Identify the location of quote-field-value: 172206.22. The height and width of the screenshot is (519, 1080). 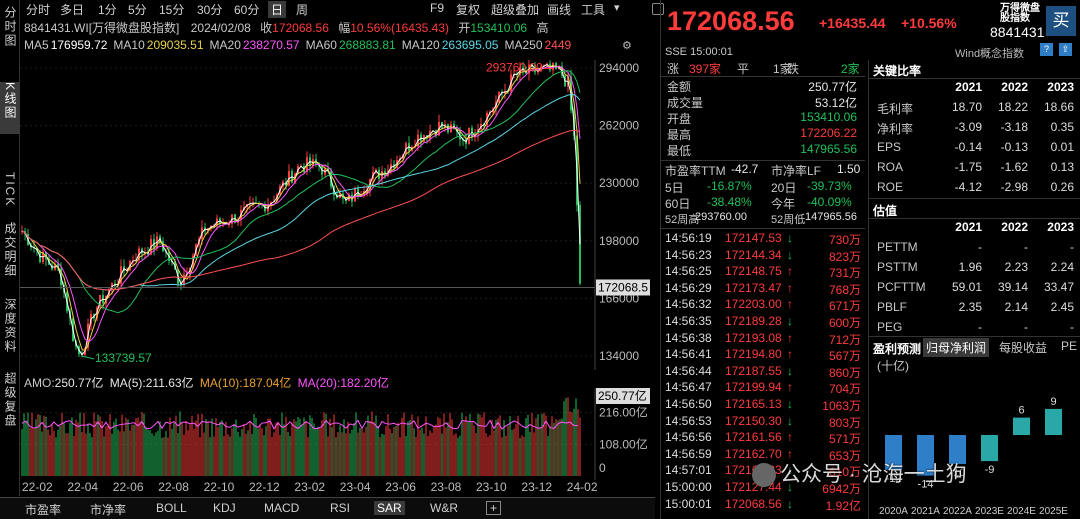
(828, 133).